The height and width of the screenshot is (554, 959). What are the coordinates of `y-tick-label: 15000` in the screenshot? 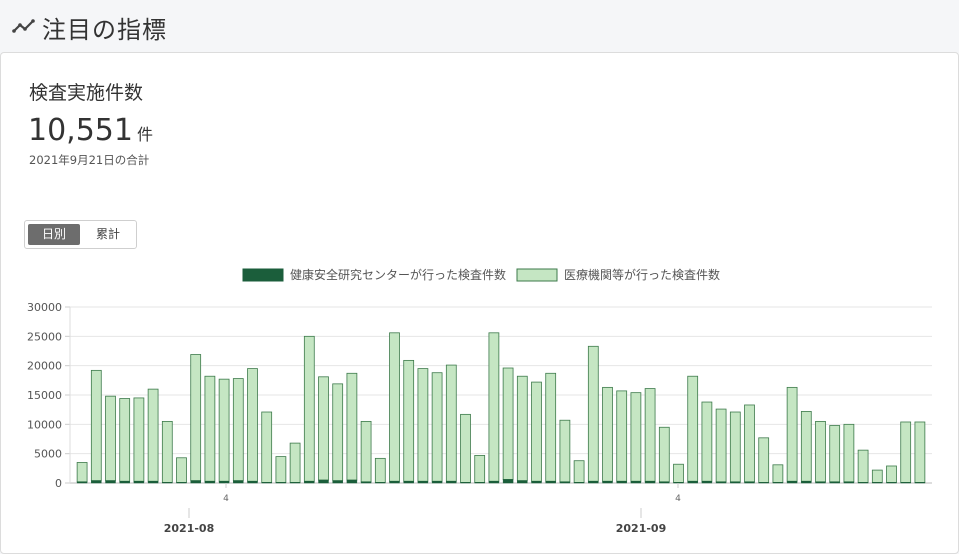 It's located at (44, 395).